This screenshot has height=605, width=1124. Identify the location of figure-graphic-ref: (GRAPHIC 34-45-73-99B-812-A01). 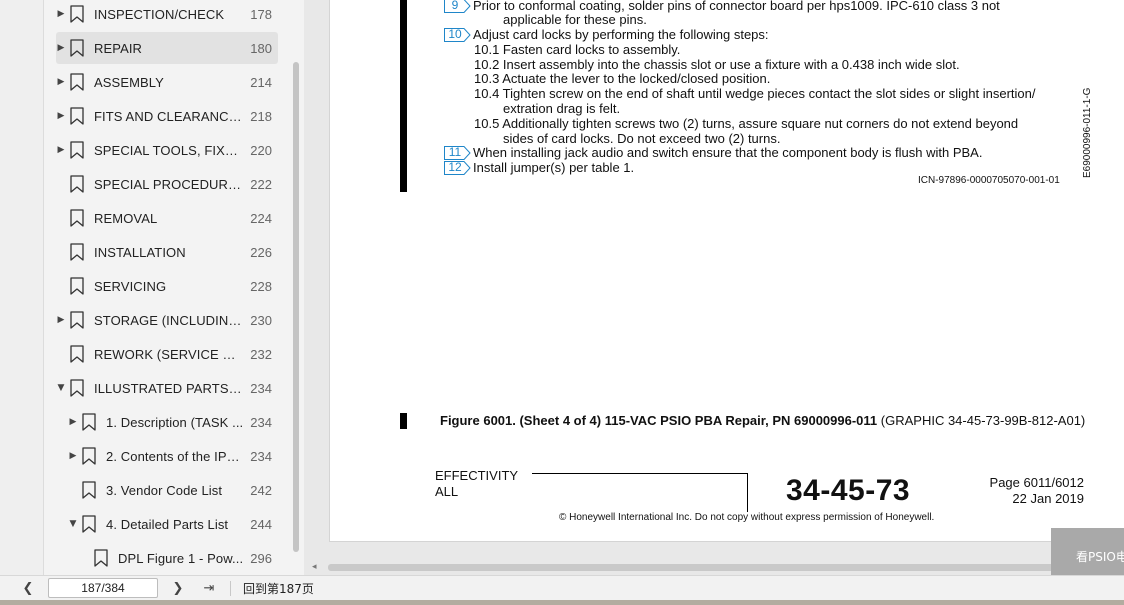
(983, 420).